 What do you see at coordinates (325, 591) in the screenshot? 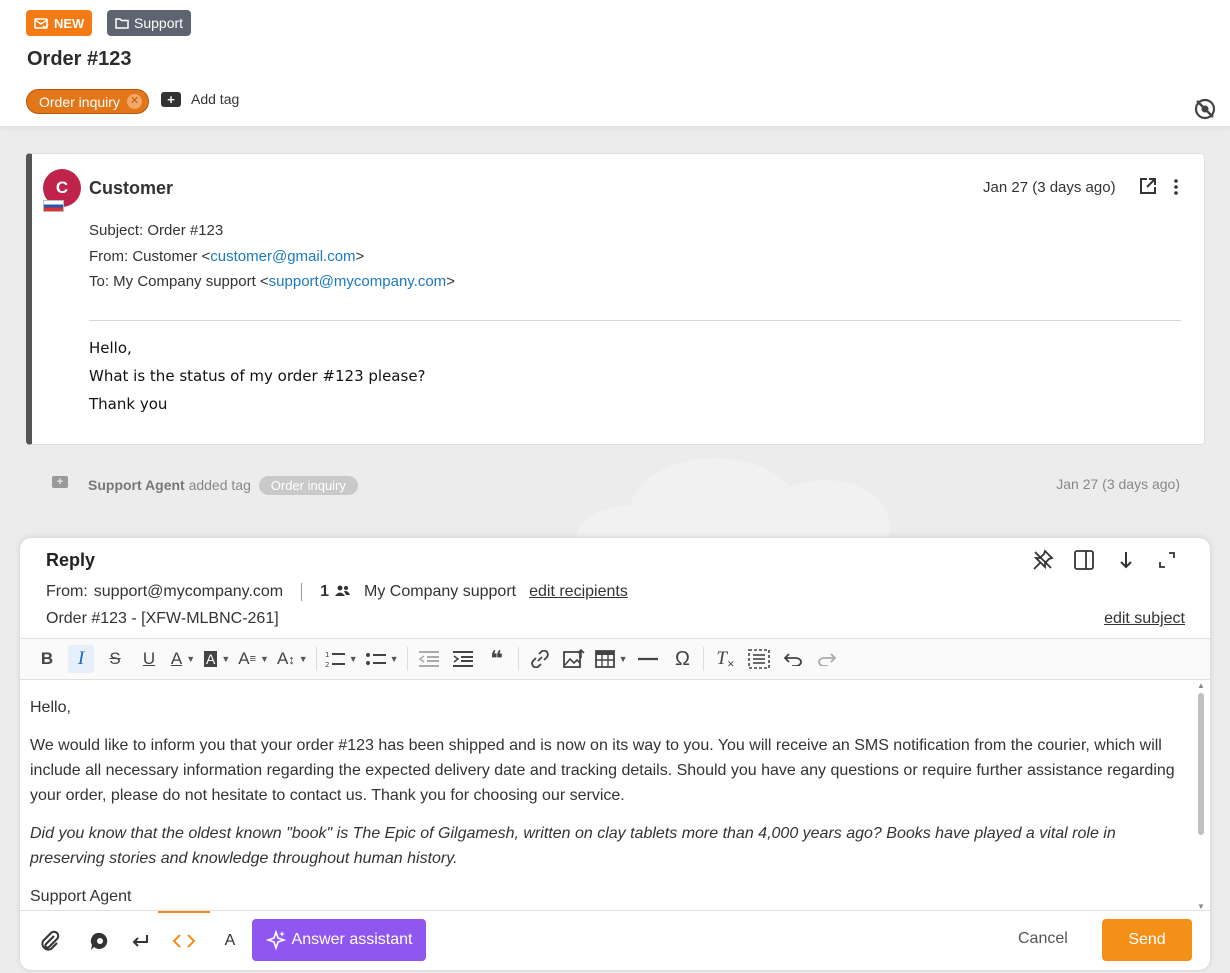
I see `recipient-count: 1` at bounding box center [325, 591].